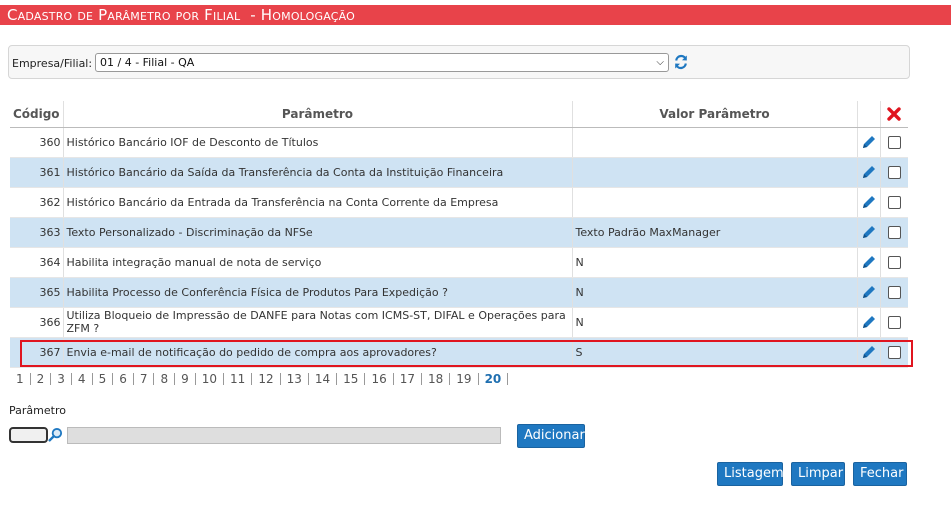 The height and width of the screenshot is (522, 951). Describe the element at coordinates (28, 435) in the screenshot. I see `parameter-code-input` at that location.